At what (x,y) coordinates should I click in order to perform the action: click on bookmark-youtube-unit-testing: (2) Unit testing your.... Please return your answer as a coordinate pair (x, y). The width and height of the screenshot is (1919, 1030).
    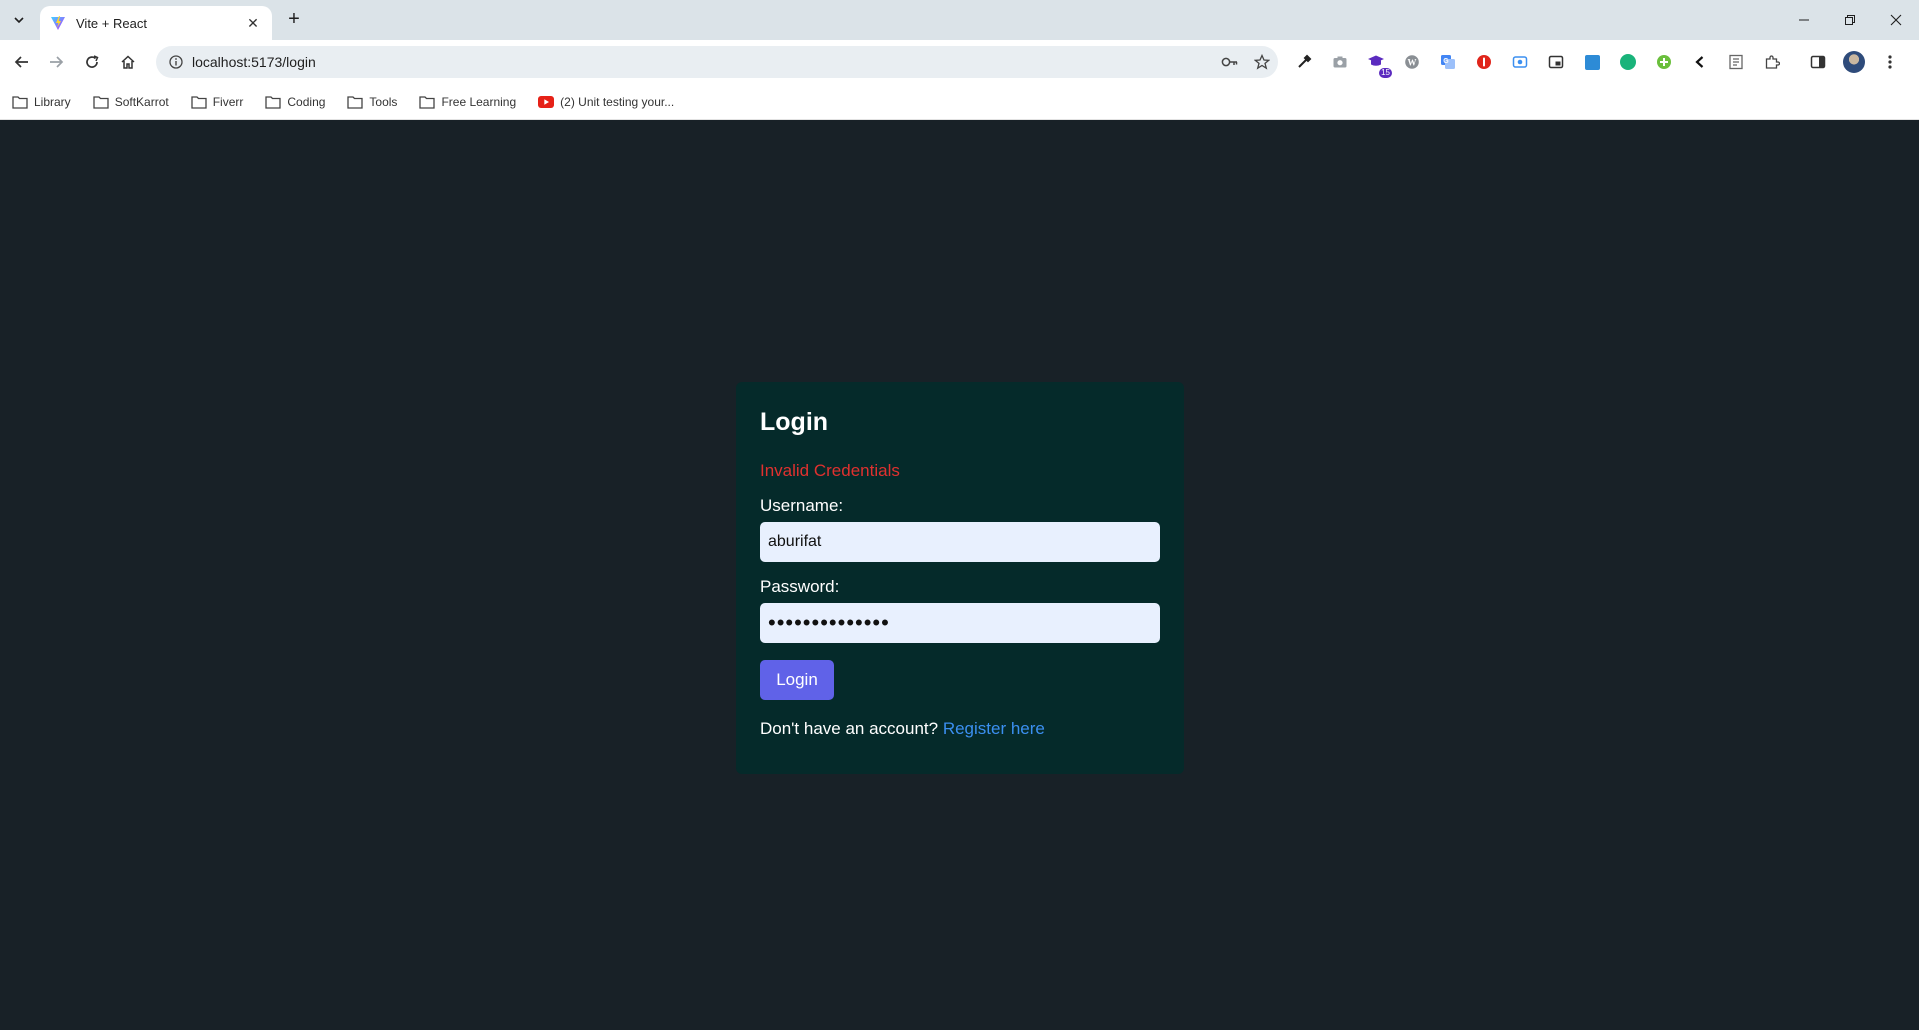
    Looking at the image, I should click on (606, 102).